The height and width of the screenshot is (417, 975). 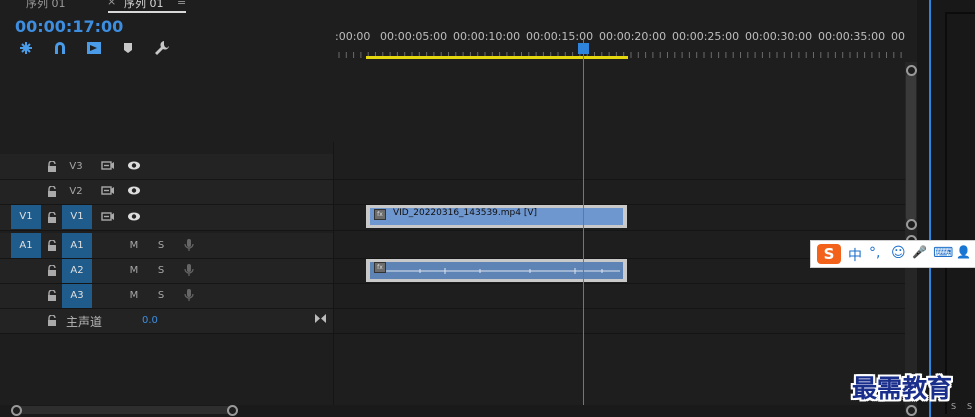 I want to click on track-name-v2: V2, so click(x=76, y=191).